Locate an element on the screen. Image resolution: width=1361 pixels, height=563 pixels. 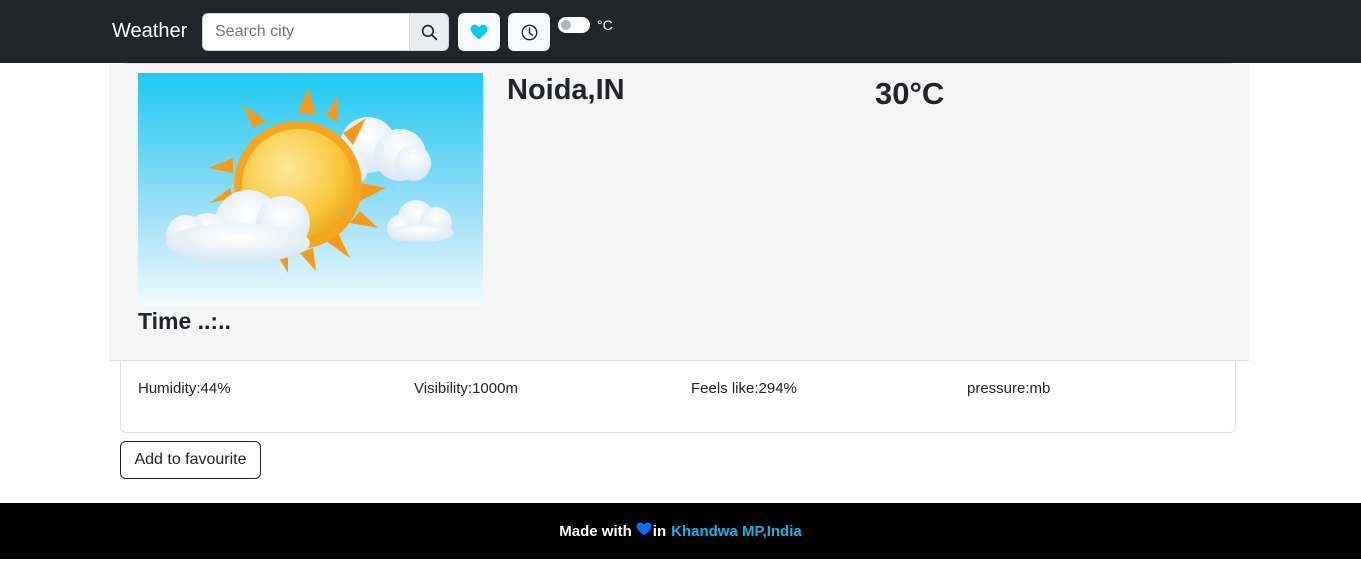
clock-icon is located at coordinates (529, 32).